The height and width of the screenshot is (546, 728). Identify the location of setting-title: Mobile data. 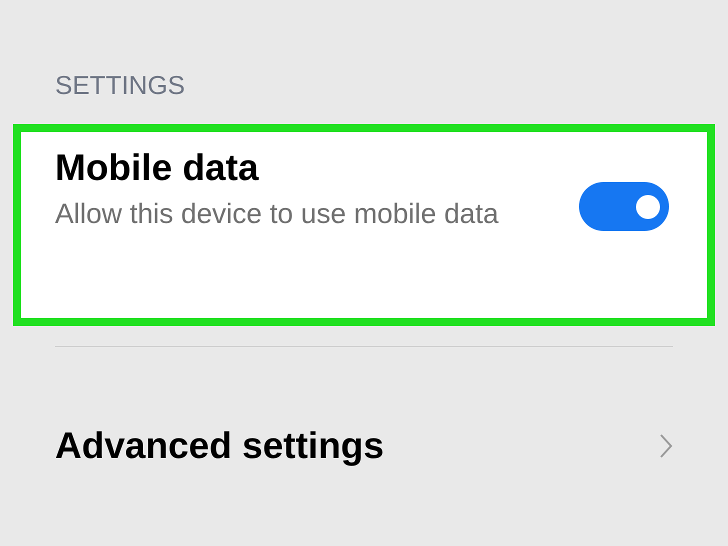
(157, 168).